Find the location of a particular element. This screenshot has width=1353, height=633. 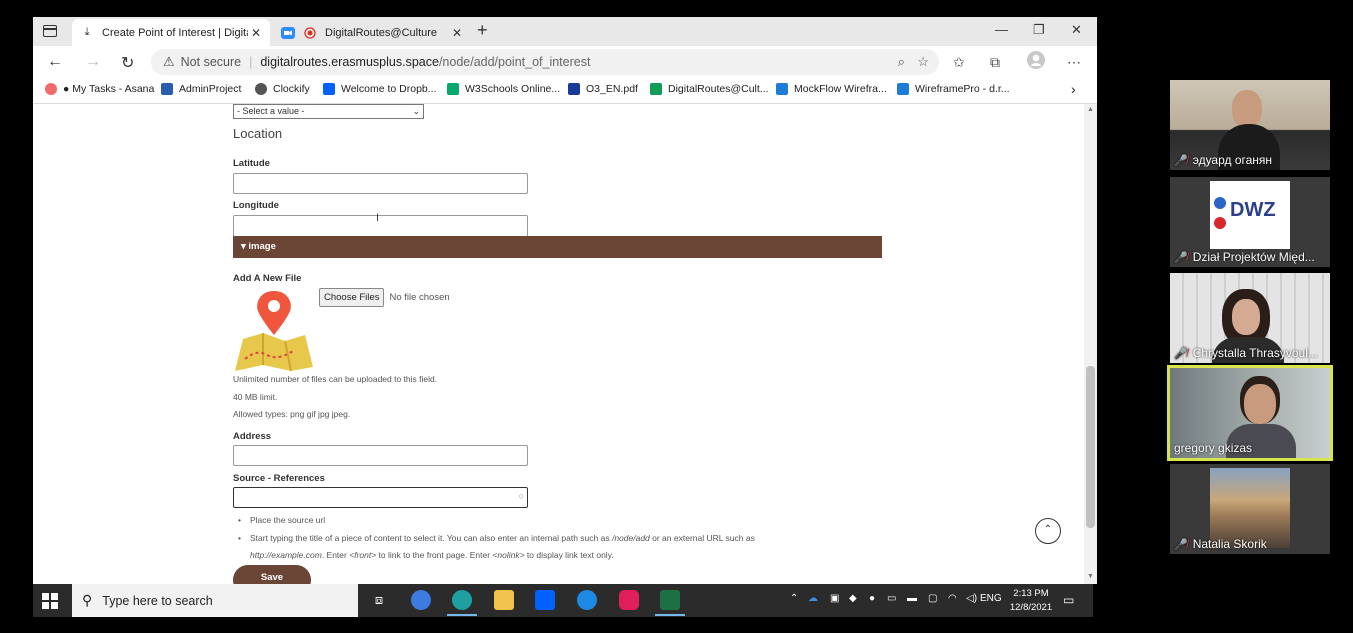

notifications-icon: ▭ is located at coordinates (1068, 600).